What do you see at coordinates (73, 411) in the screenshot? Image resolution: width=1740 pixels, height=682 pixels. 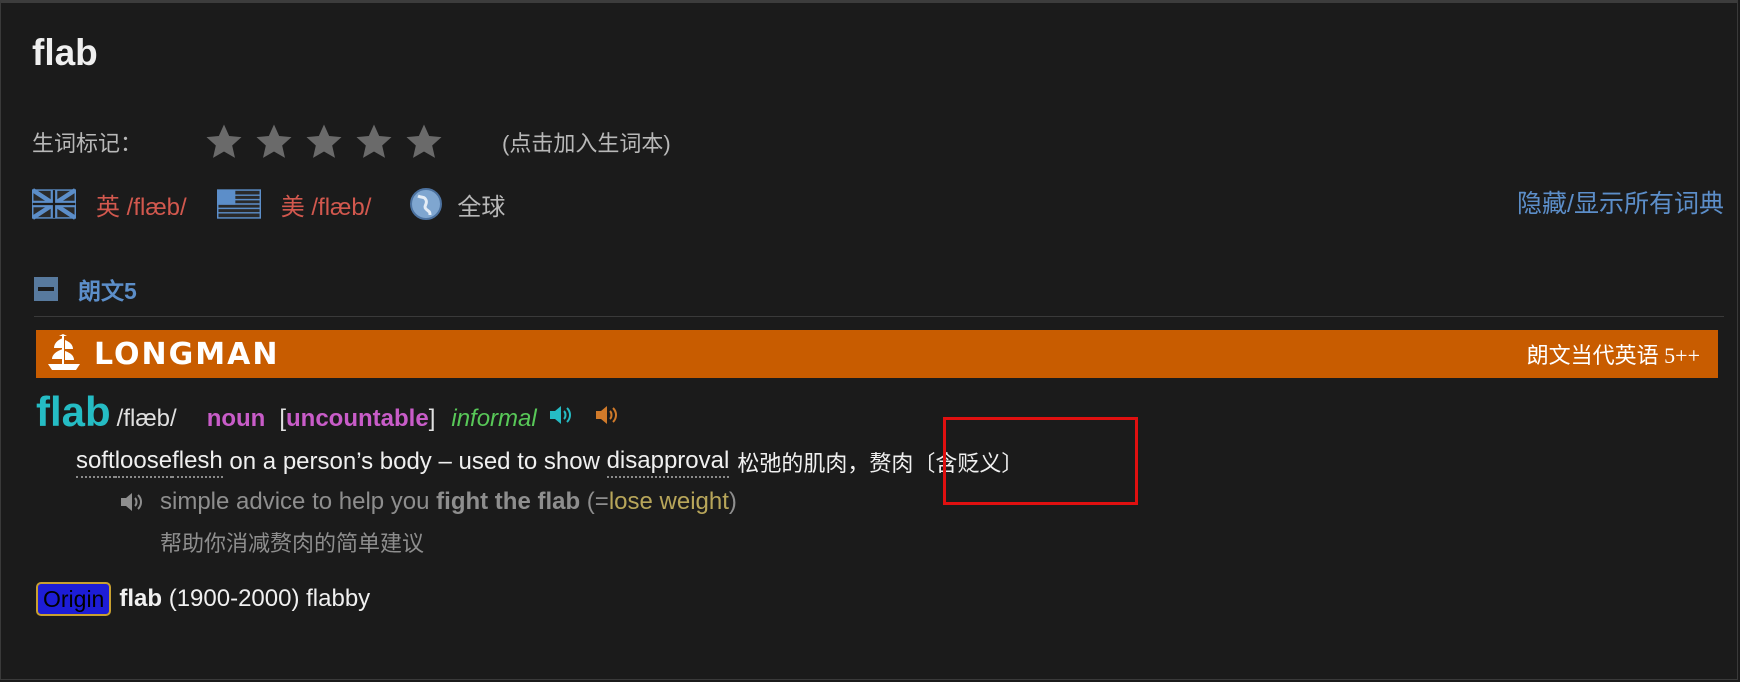 I see `entry-word: flab` at bounding box center [73, 411].